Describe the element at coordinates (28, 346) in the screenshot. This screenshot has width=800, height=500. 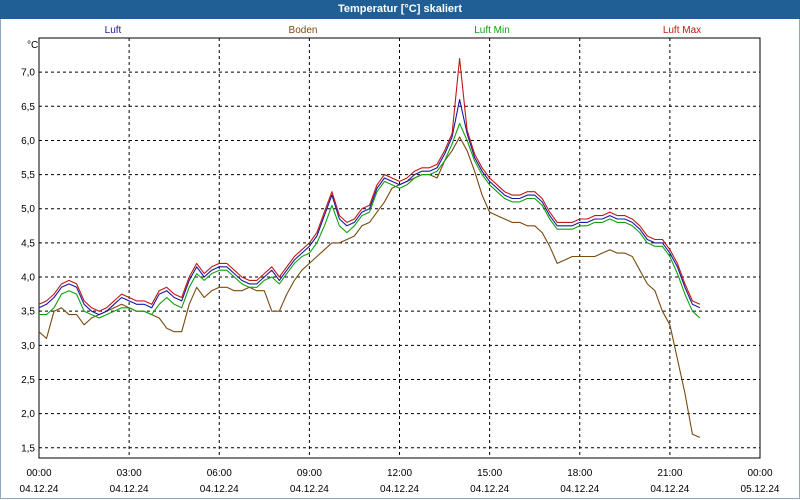
I see `y-tick-label: 3,0` at that location.